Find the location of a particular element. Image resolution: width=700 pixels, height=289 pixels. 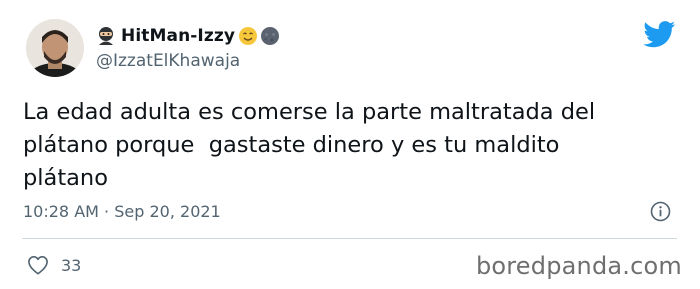

display-name: HitMan-Izzy is located at coordinates (178, 36).